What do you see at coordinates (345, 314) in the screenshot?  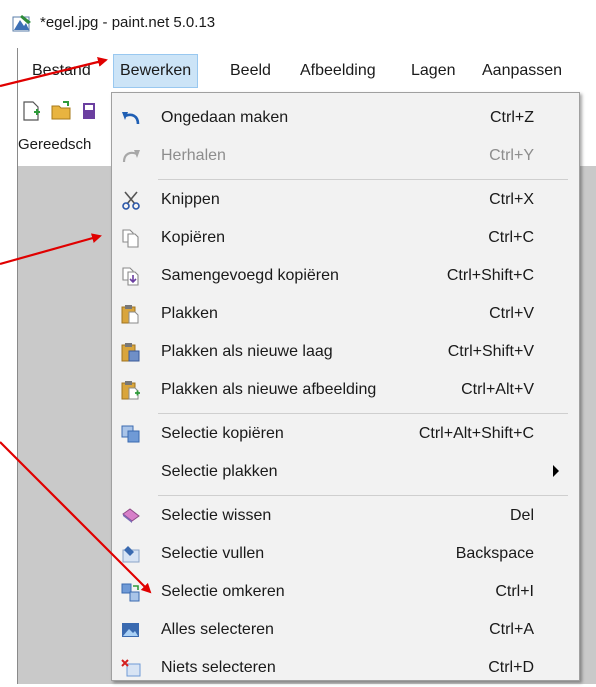 I see `menu-item-plakken: Plakken Ctrl+V` at bounding box center [345, 314].